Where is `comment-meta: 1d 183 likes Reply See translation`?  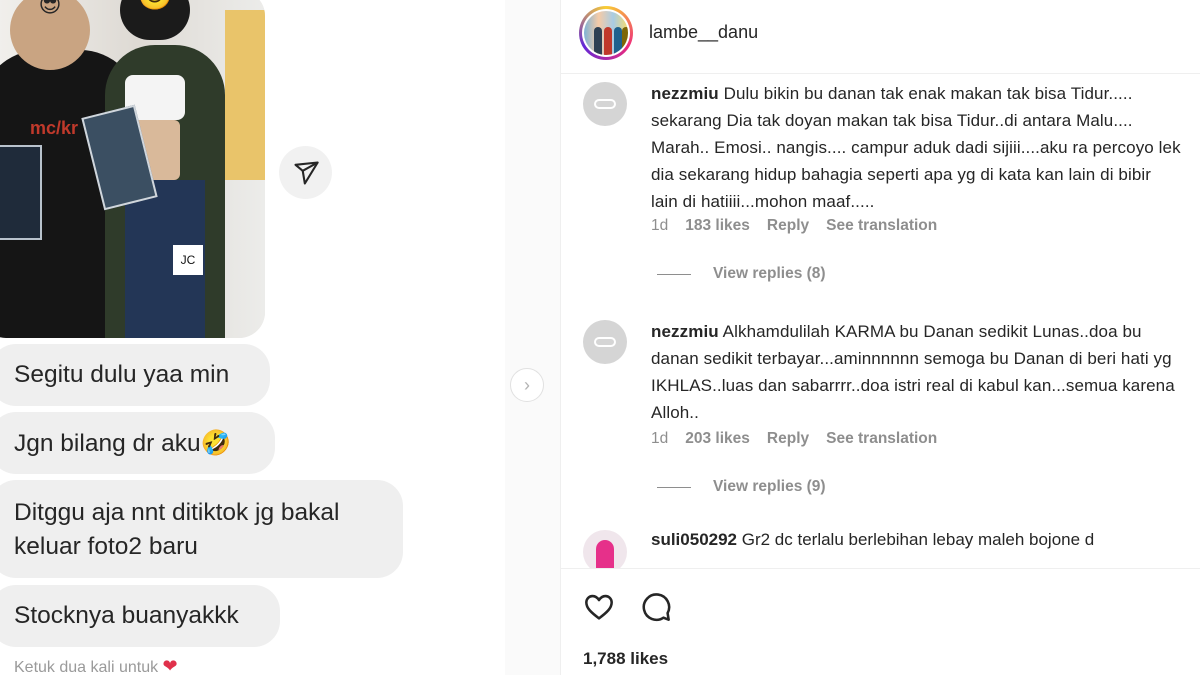 comment-meta: 1d 183 likes Reply See translation is located at coordinates (794, 226).